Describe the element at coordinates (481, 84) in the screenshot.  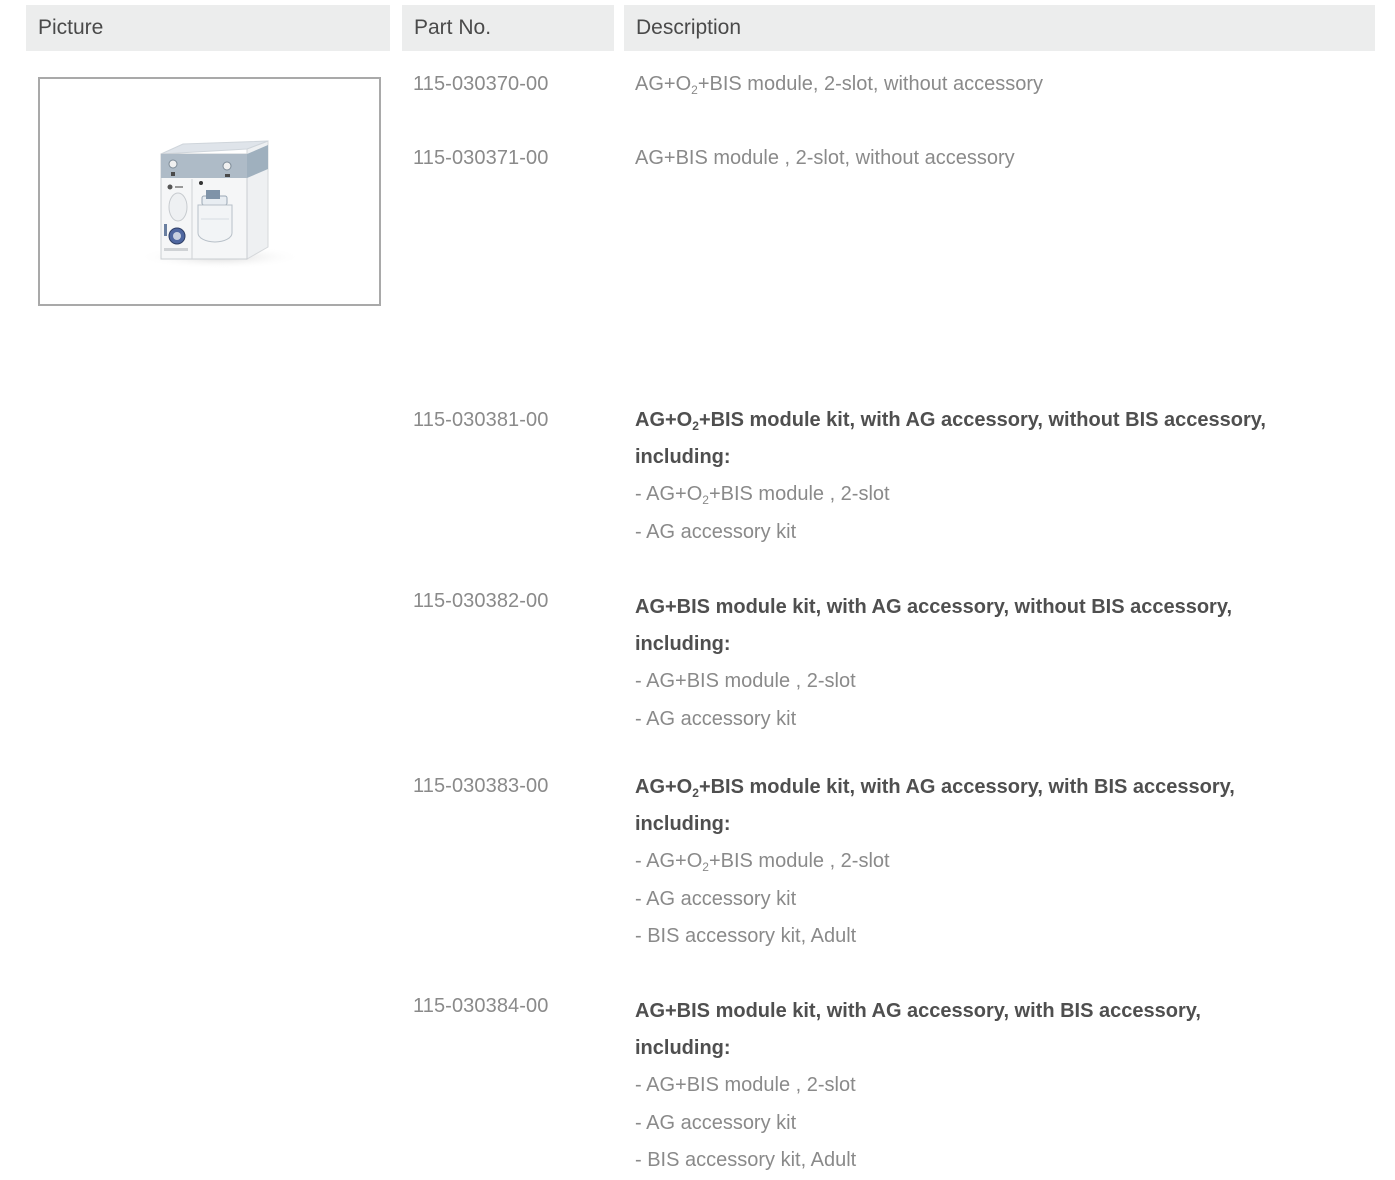
I see `part-number: 115-030370-00` at that location.